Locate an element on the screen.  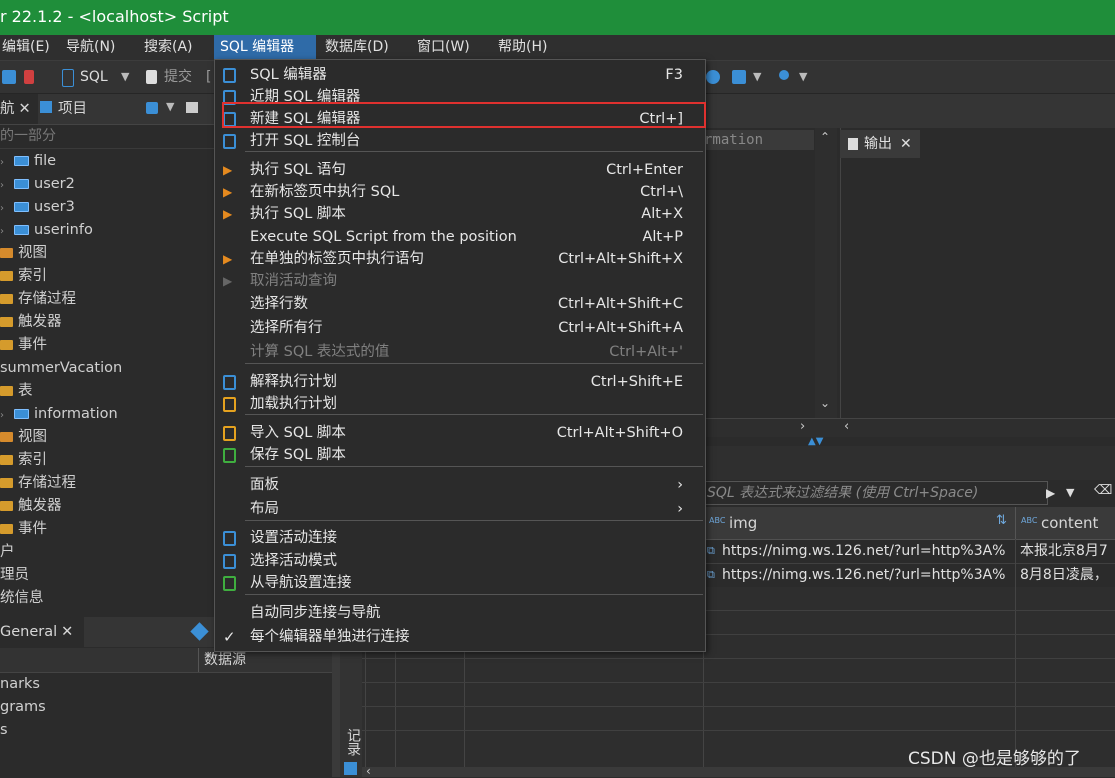
tree-item: › file is located at coordinates (28, 161).